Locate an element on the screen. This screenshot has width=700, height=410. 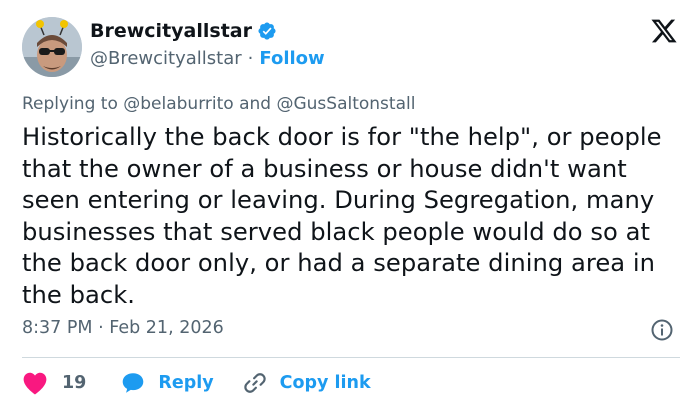
author-handle: @Brewcityallstar is located at coordinates (166, 58).